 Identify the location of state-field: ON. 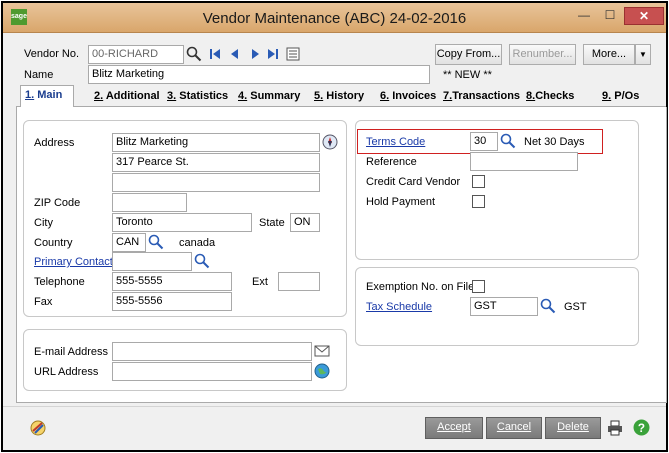
(305, 222).